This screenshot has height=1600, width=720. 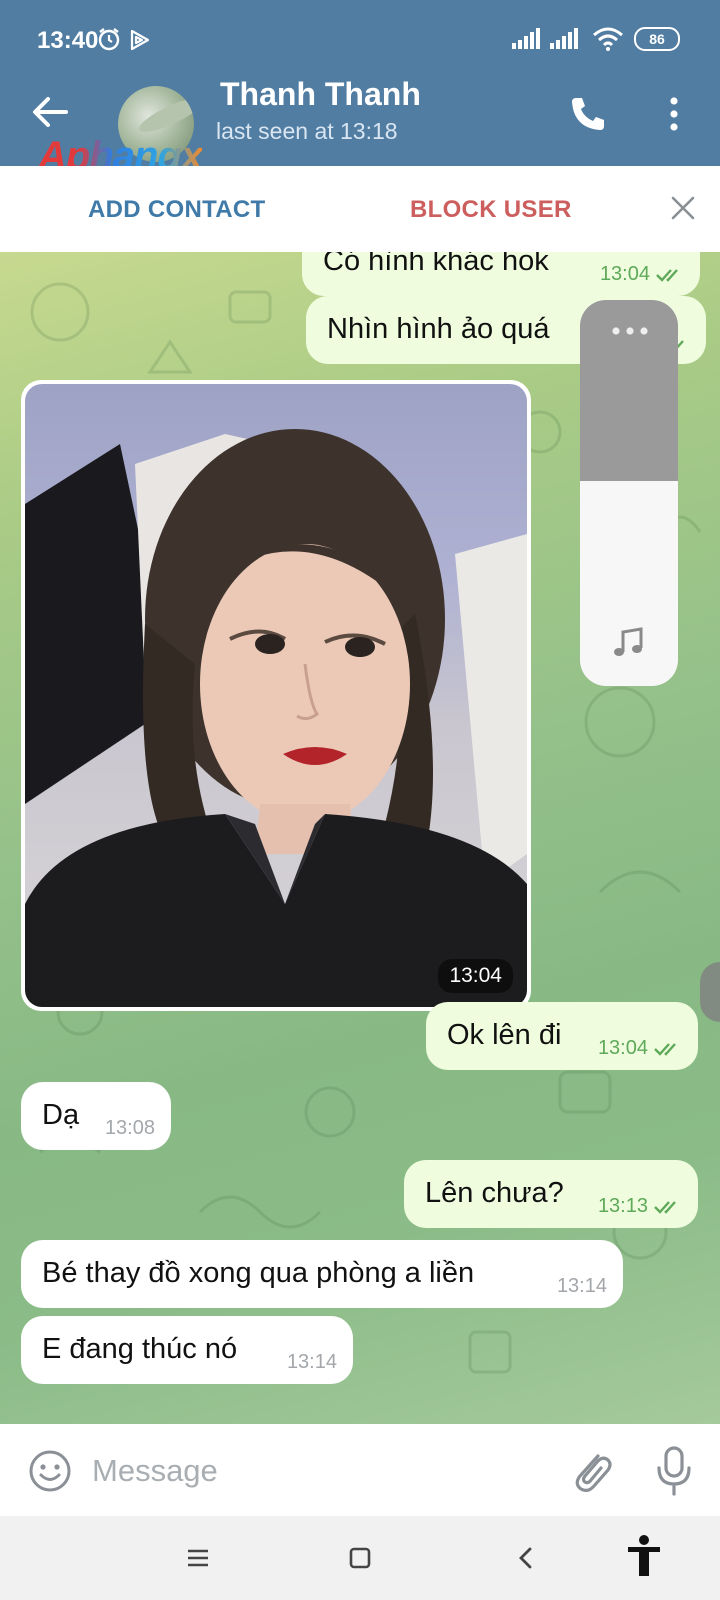 I want to click on block-user-button: BLOCK USER, so click(x=491, y=210).